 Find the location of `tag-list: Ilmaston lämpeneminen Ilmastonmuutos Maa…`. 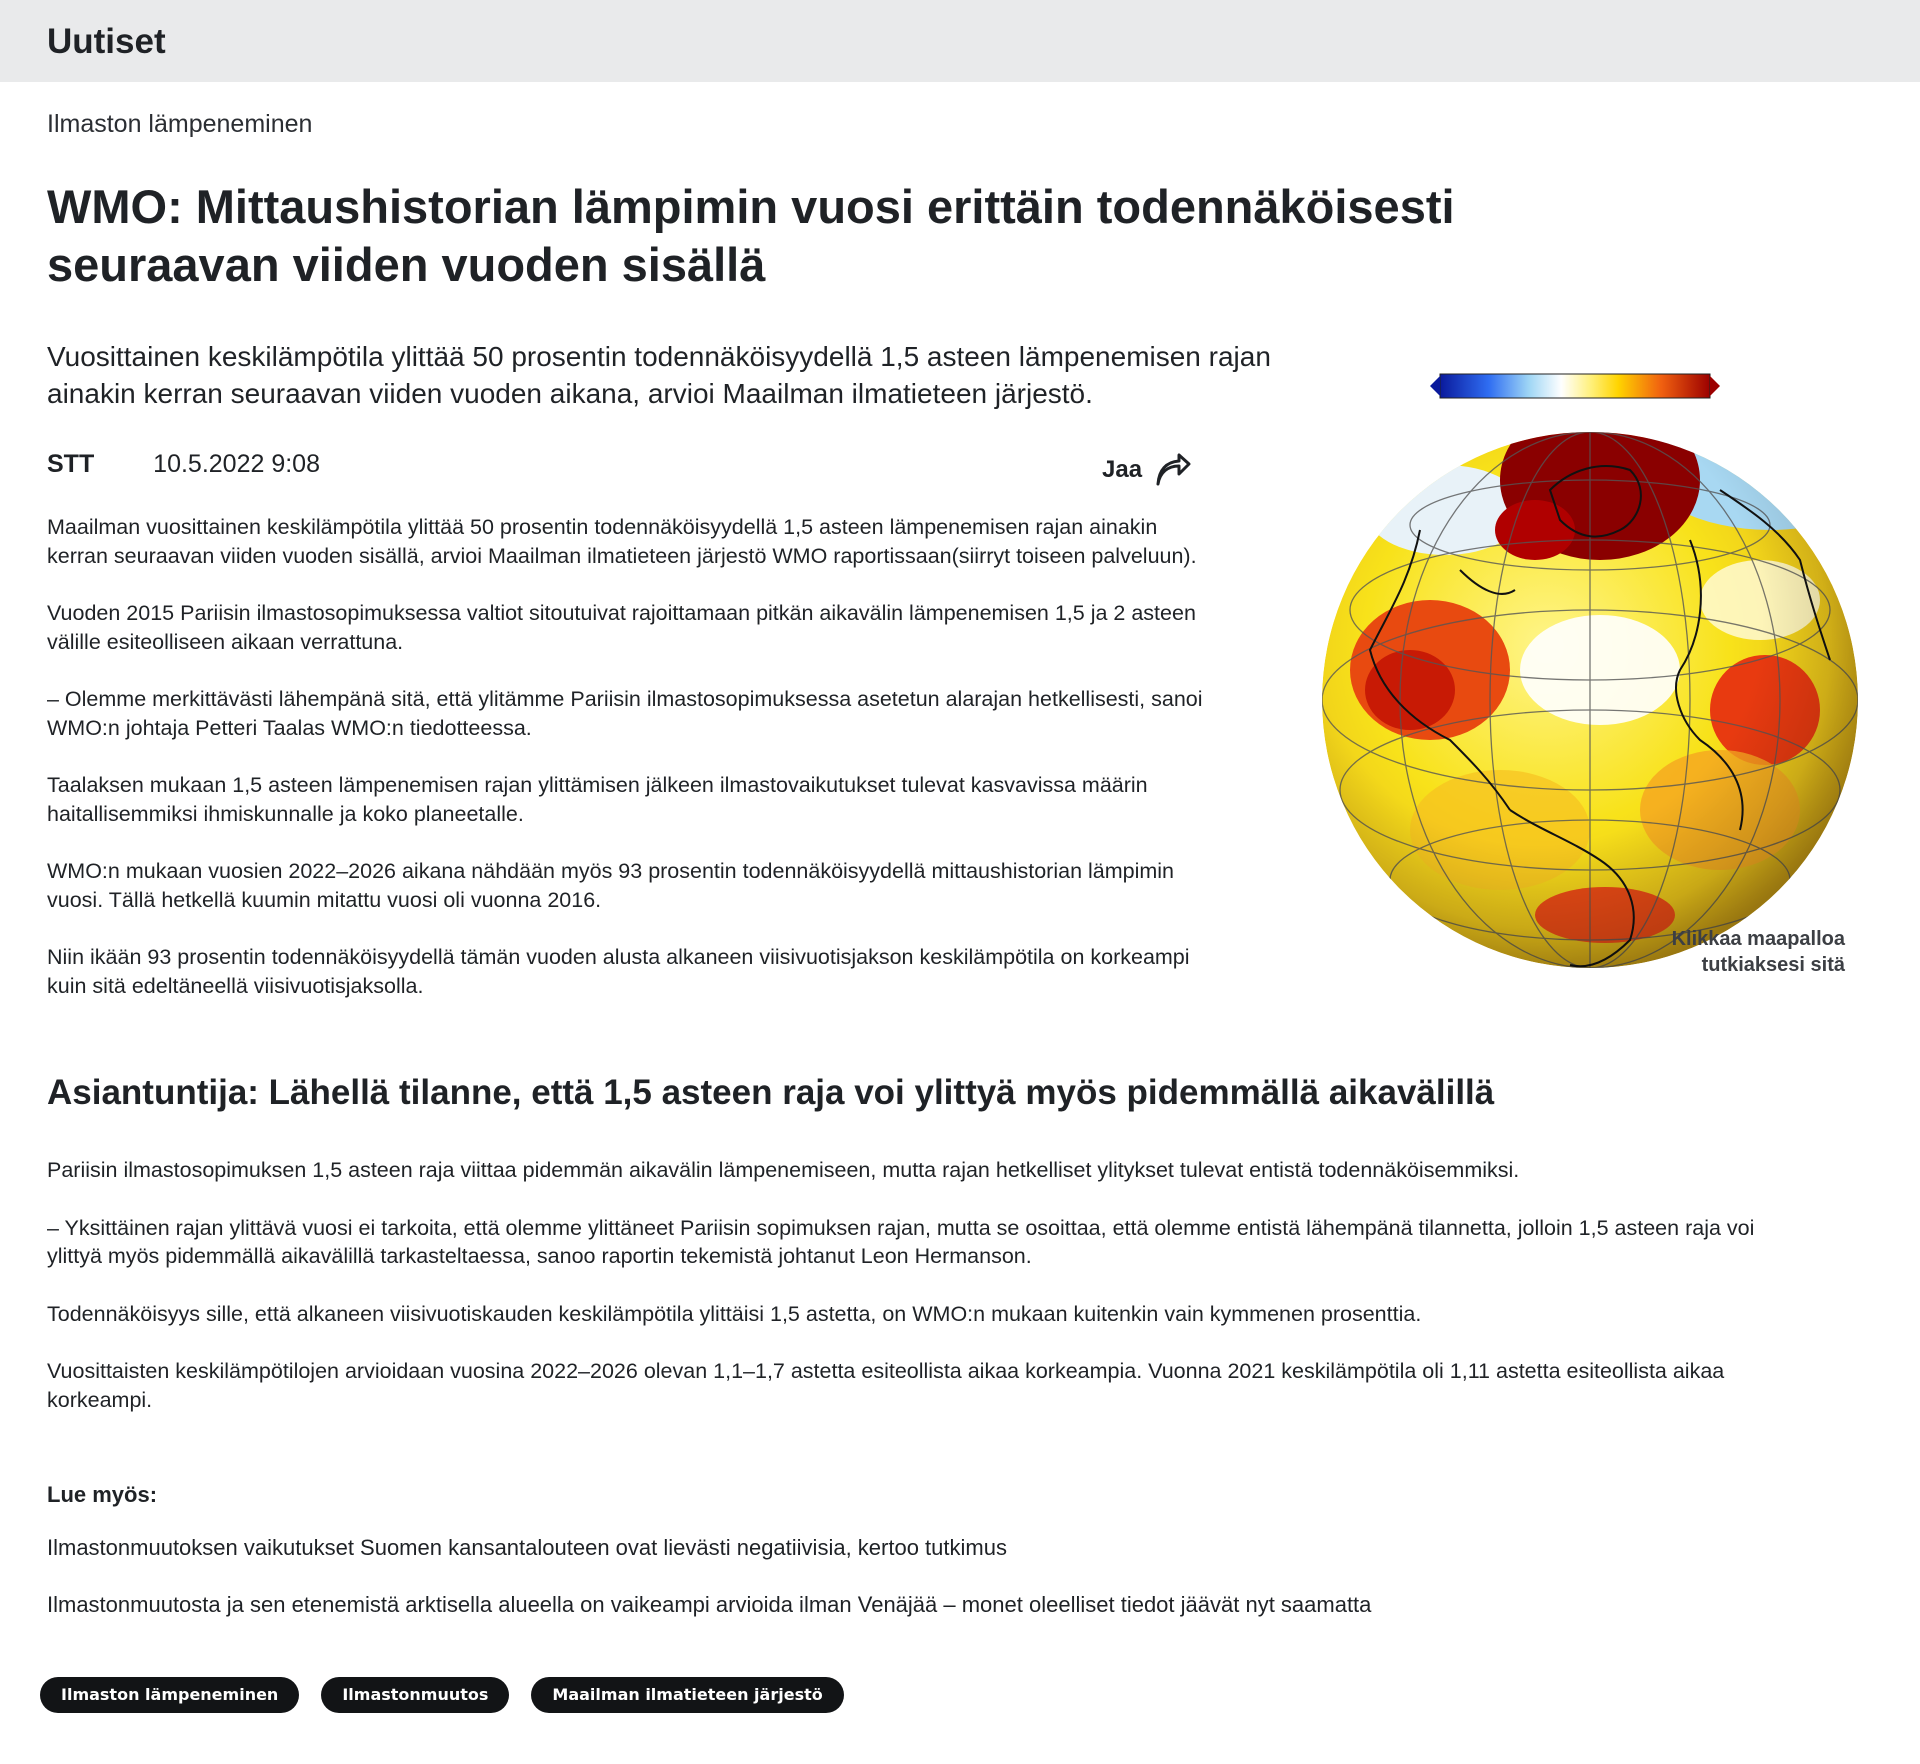

tag-list: Ilmaston lämpeneminen Ilmastonmuutos Maa… is located at coordinates (442, 1695).